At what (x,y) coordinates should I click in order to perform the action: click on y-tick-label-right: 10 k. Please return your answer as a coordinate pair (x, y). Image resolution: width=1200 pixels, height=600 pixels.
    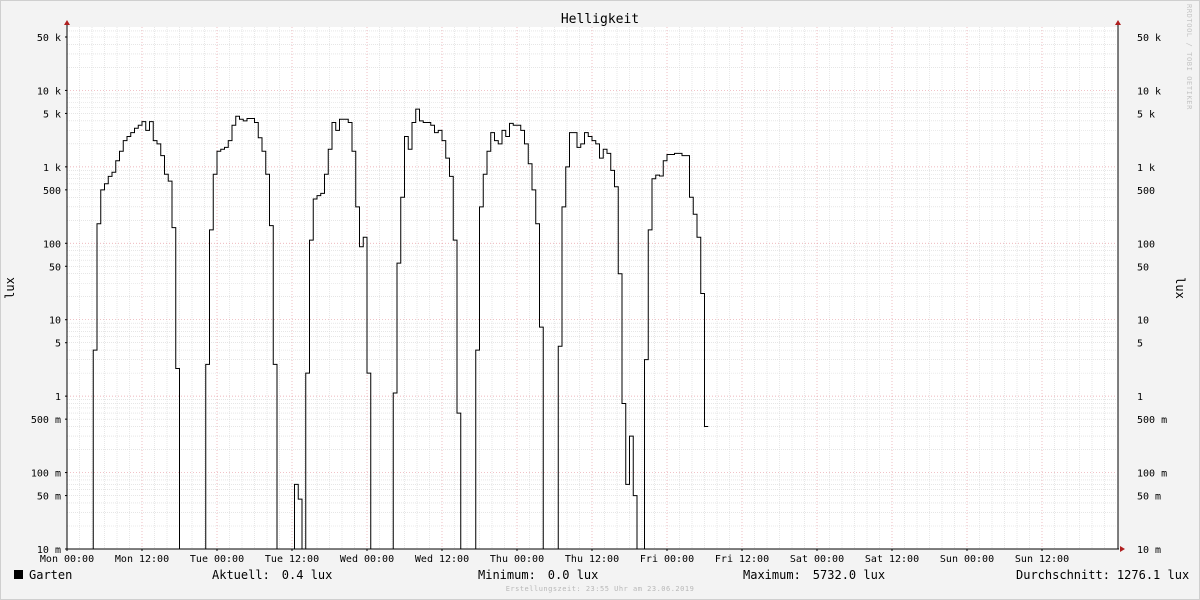
    Looking at the image, I should click on (1149, 91).